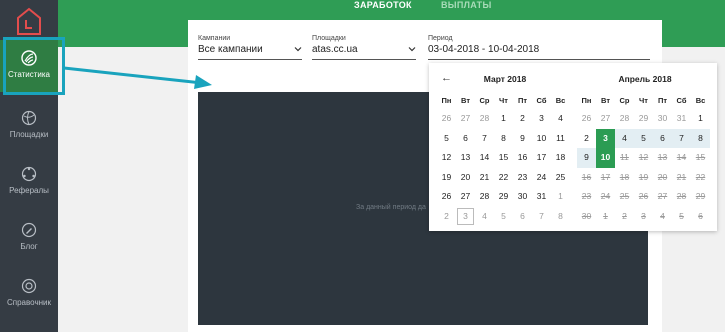  I want to click on week-row: 9 10 11 12 13 14 15, so click(645, 158).